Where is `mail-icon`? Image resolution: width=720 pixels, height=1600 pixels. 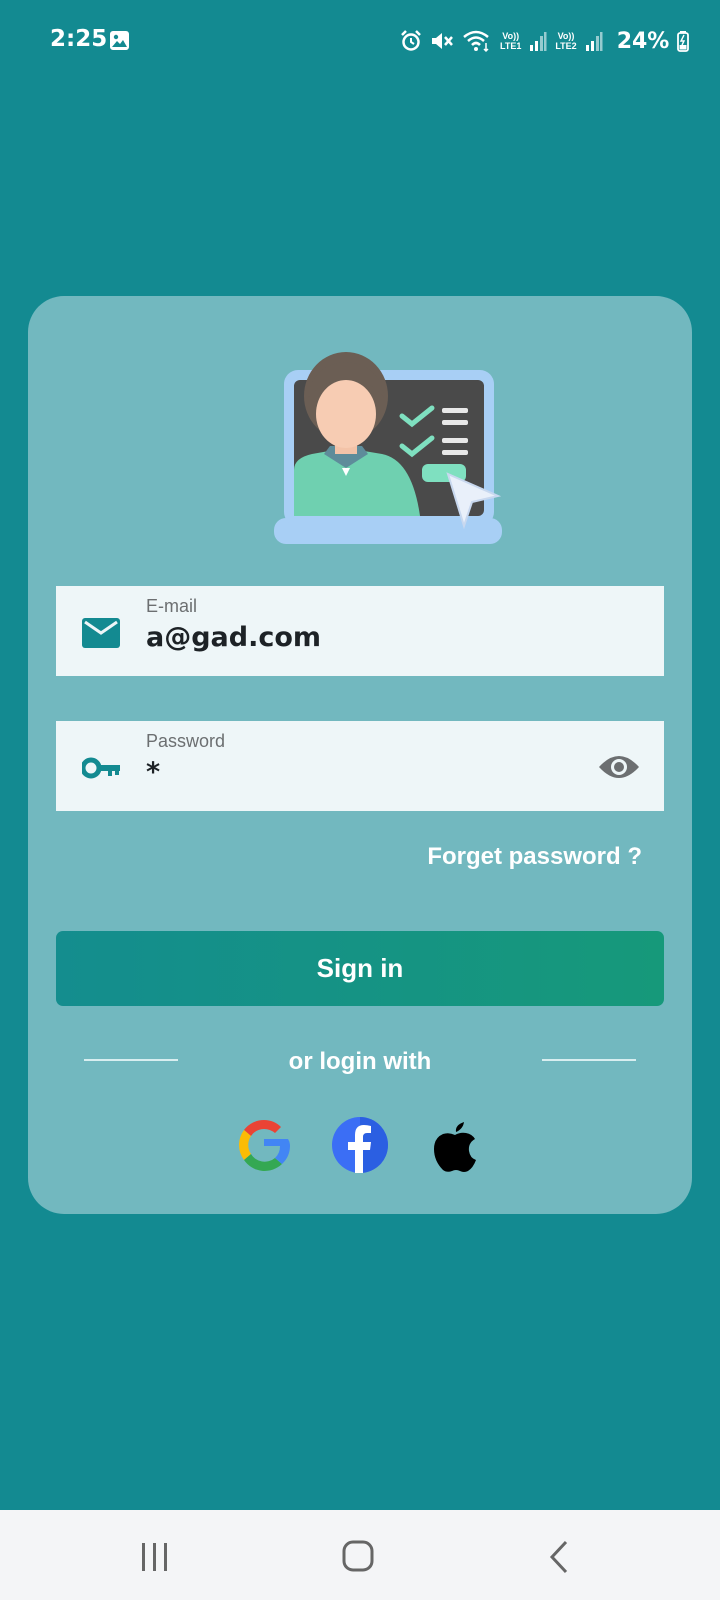
mail-icon is located at coordinates (101, 633).